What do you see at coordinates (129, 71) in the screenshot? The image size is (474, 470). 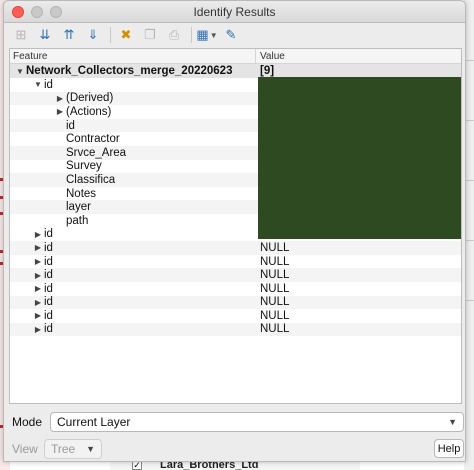 I see `layer-name: Network_Collectors_merge_20220623` at bounding box center [129, 71].